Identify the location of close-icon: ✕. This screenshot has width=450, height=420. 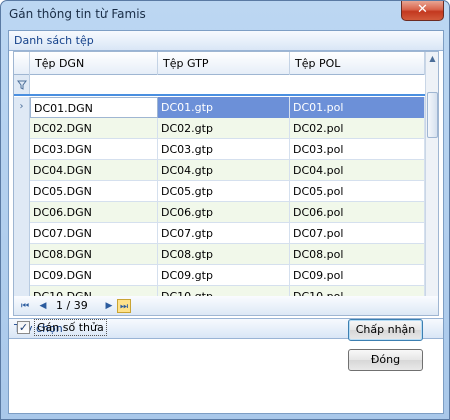
(422, 9).